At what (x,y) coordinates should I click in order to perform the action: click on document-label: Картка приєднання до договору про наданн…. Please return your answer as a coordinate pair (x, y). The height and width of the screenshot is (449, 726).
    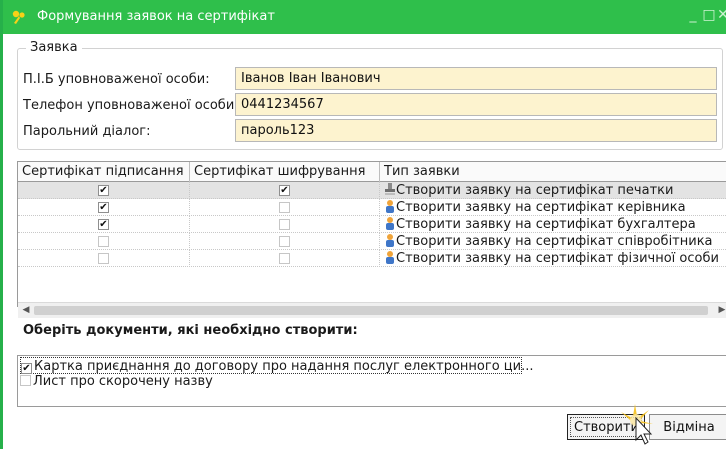
    Looking at the image, I should click on (284, 366).